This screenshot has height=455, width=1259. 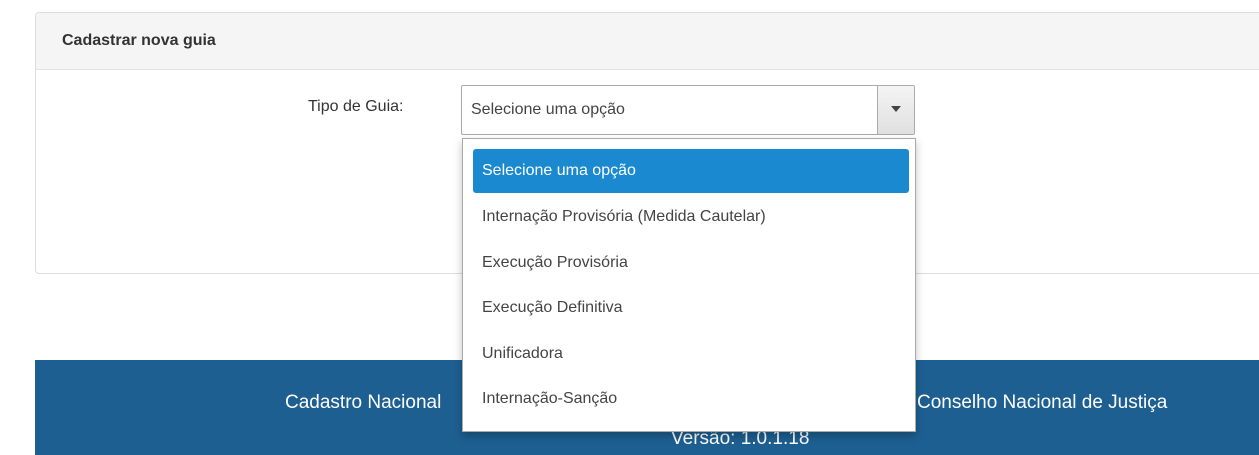 I want to click on dropdown-option-select-one: Selecione uma opção, so click(x=691, y=171).